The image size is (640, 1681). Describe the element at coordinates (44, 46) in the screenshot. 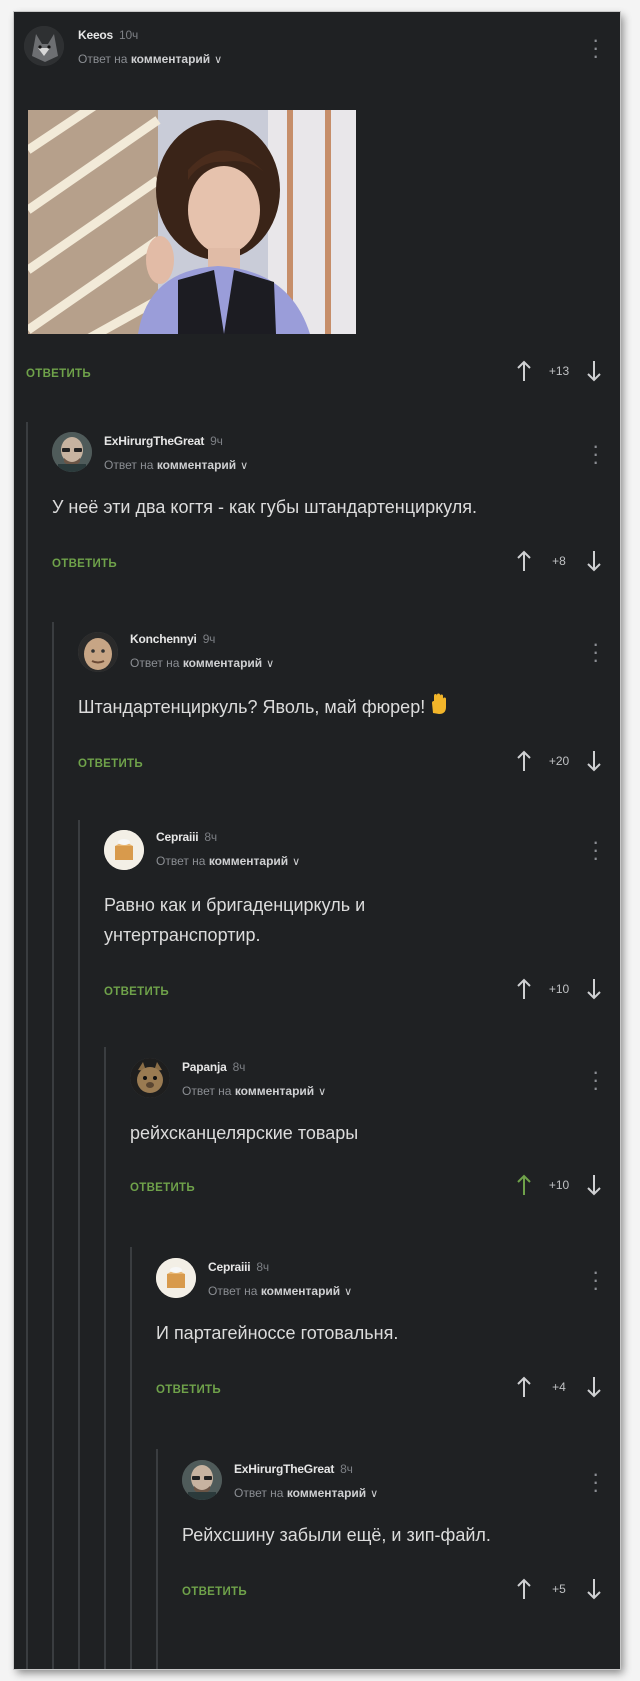

I see `wolf-avatar-icon` at that location.